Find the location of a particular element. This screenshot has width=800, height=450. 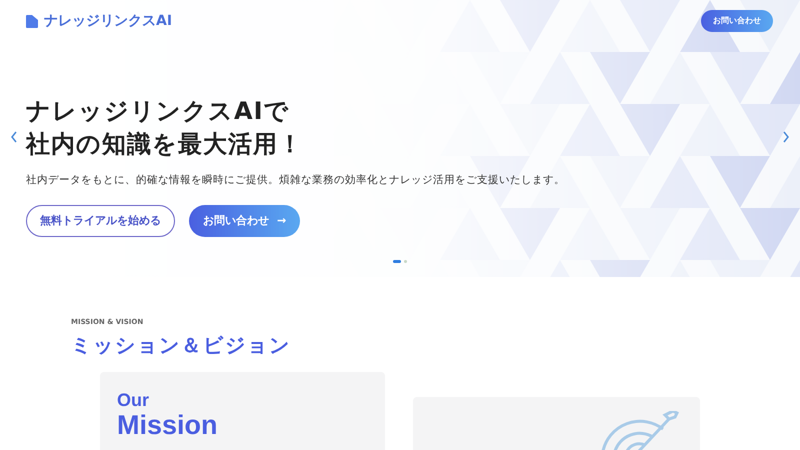

trial-button: 無料トライアルを始める is located at coordinates (100, 220).